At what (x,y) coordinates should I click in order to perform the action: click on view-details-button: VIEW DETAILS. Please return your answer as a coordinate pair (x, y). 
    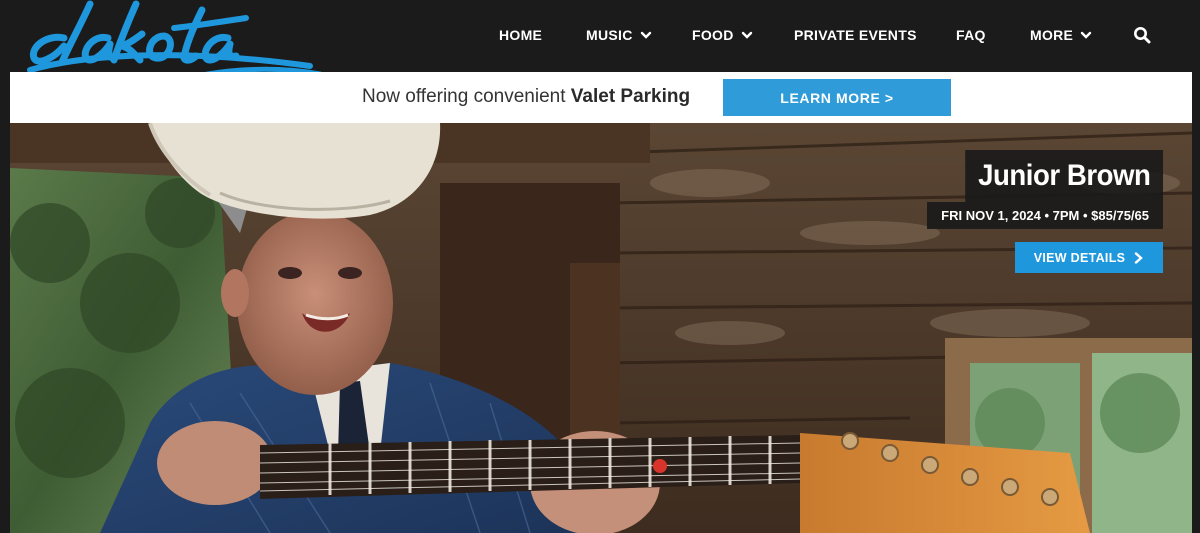
    Looking at the image, I should click on (1089, 257).